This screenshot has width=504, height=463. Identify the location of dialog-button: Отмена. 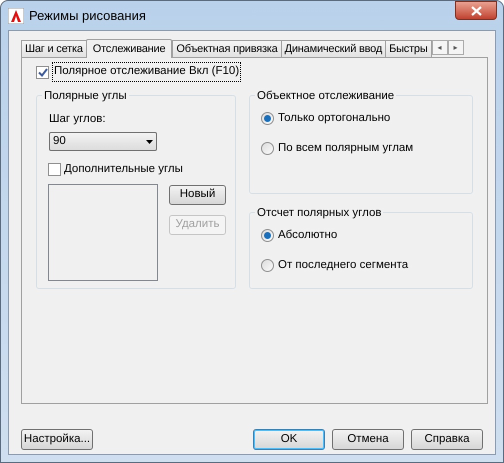
(368, 439).